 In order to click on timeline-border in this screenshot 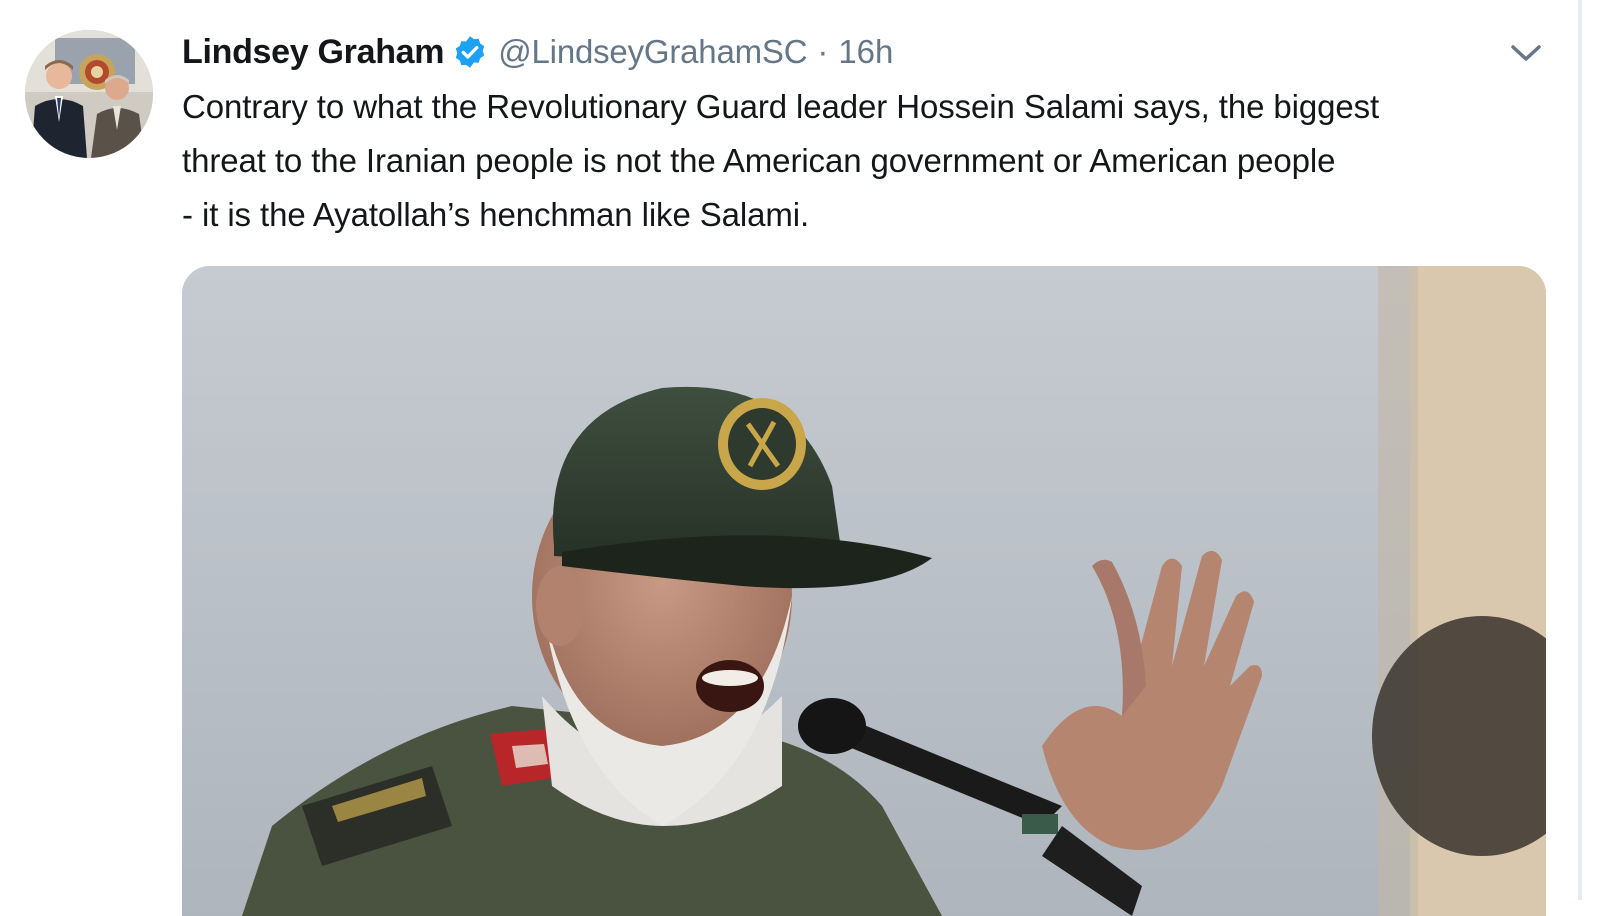, I will do `click(1580, 450)`.